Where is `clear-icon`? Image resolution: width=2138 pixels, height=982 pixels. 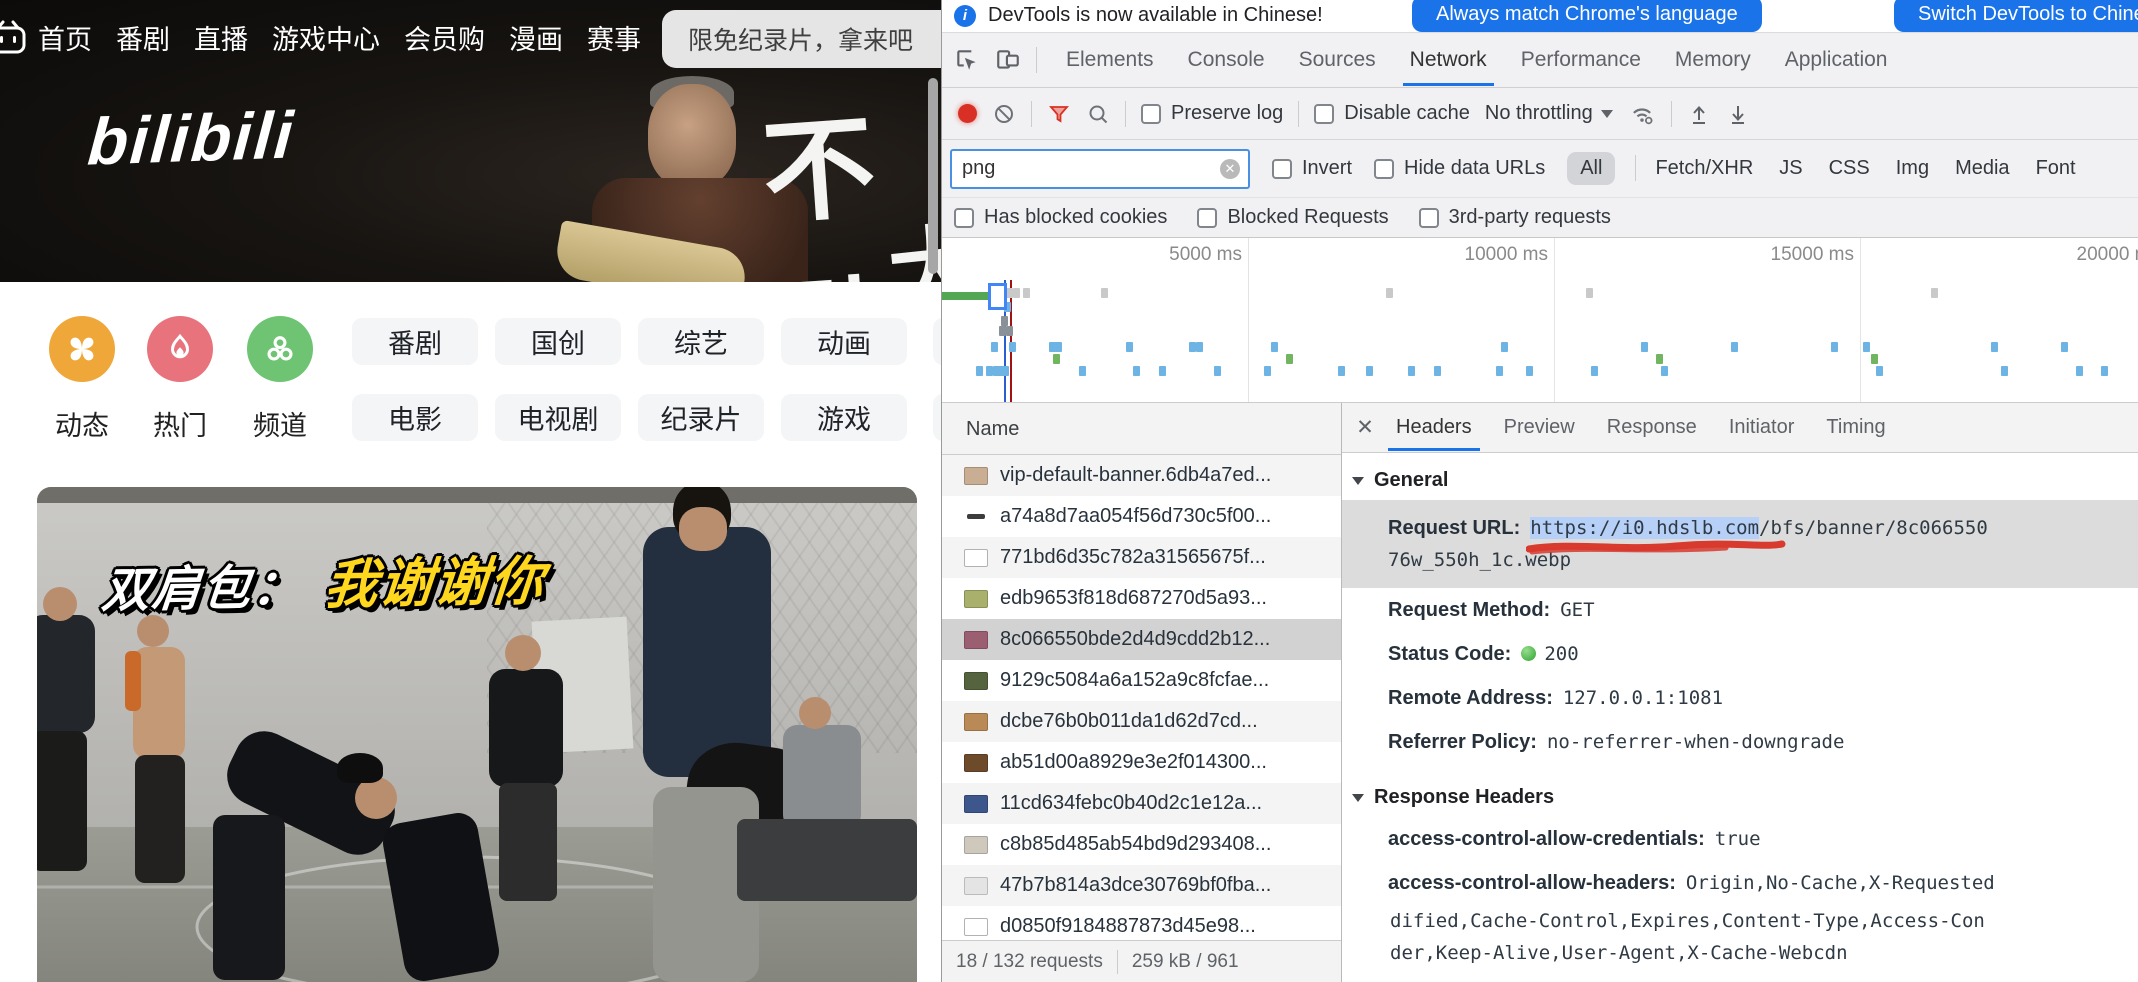
clear-icon is located at coordinates (1004, 114).